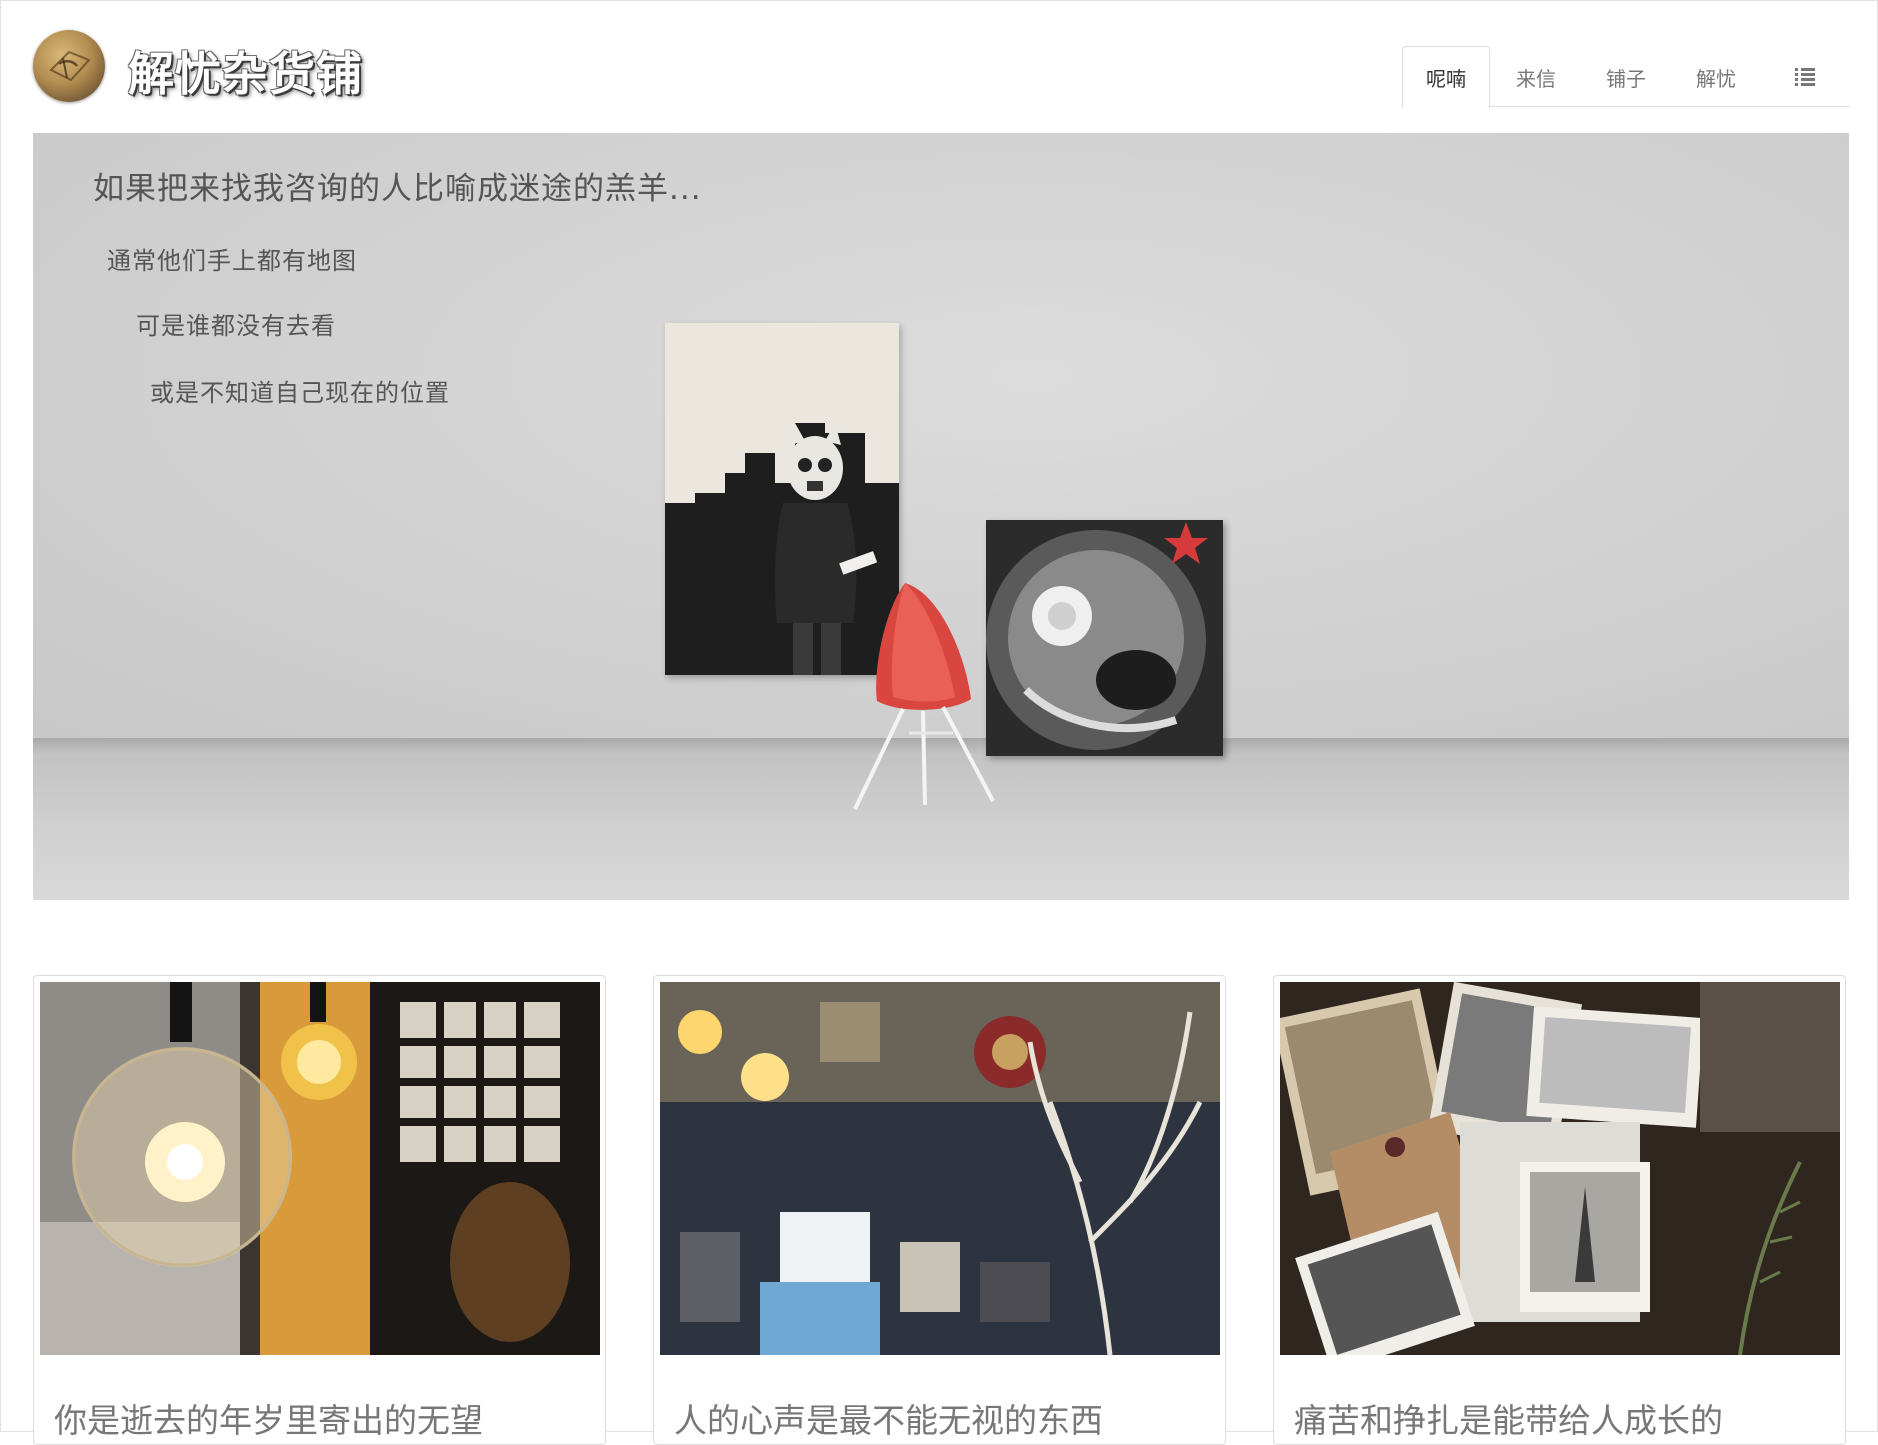 Image resolution: width=1878 pixels, height=1445 pixels. Describe the element at coordinates (236, 326) in the screenshot. I see `hero-line-2: 可是谁都没有去看` at that location.